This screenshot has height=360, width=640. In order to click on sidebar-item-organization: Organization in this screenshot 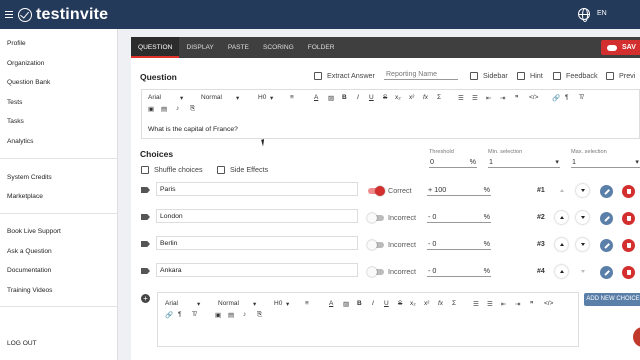, I will do `click(25, 63)`.